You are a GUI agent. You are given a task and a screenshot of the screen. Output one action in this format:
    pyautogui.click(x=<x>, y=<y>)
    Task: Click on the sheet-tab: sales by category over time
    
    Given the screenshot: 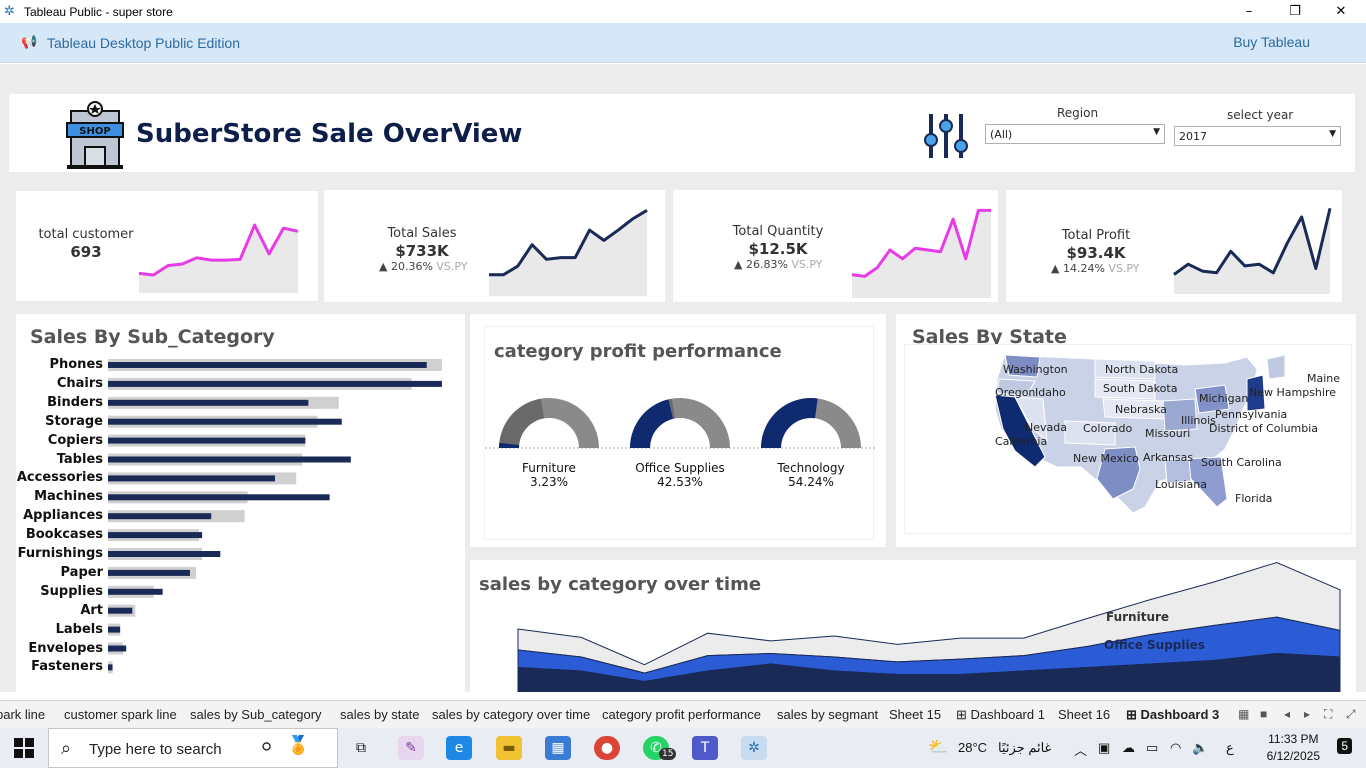 What is the action you would take?
    pyautogui.click(x=511, y=714)
    